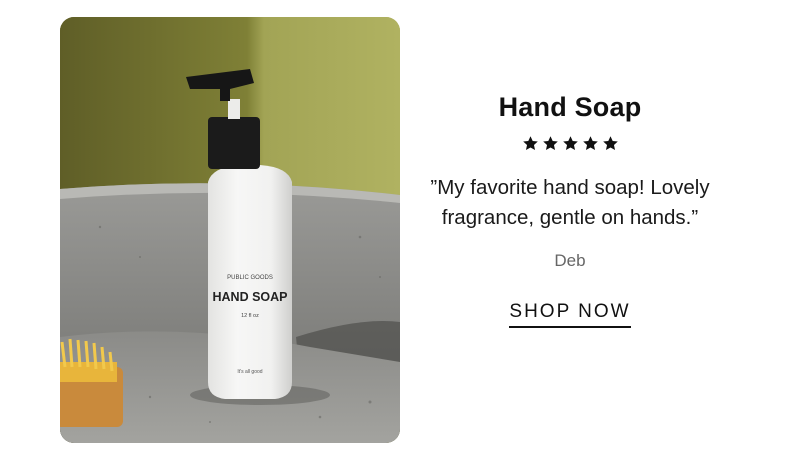  Describe the element at coordinates (249, 297) in the screenshot. I see `bottle-name: HAND SOAP` at that location.